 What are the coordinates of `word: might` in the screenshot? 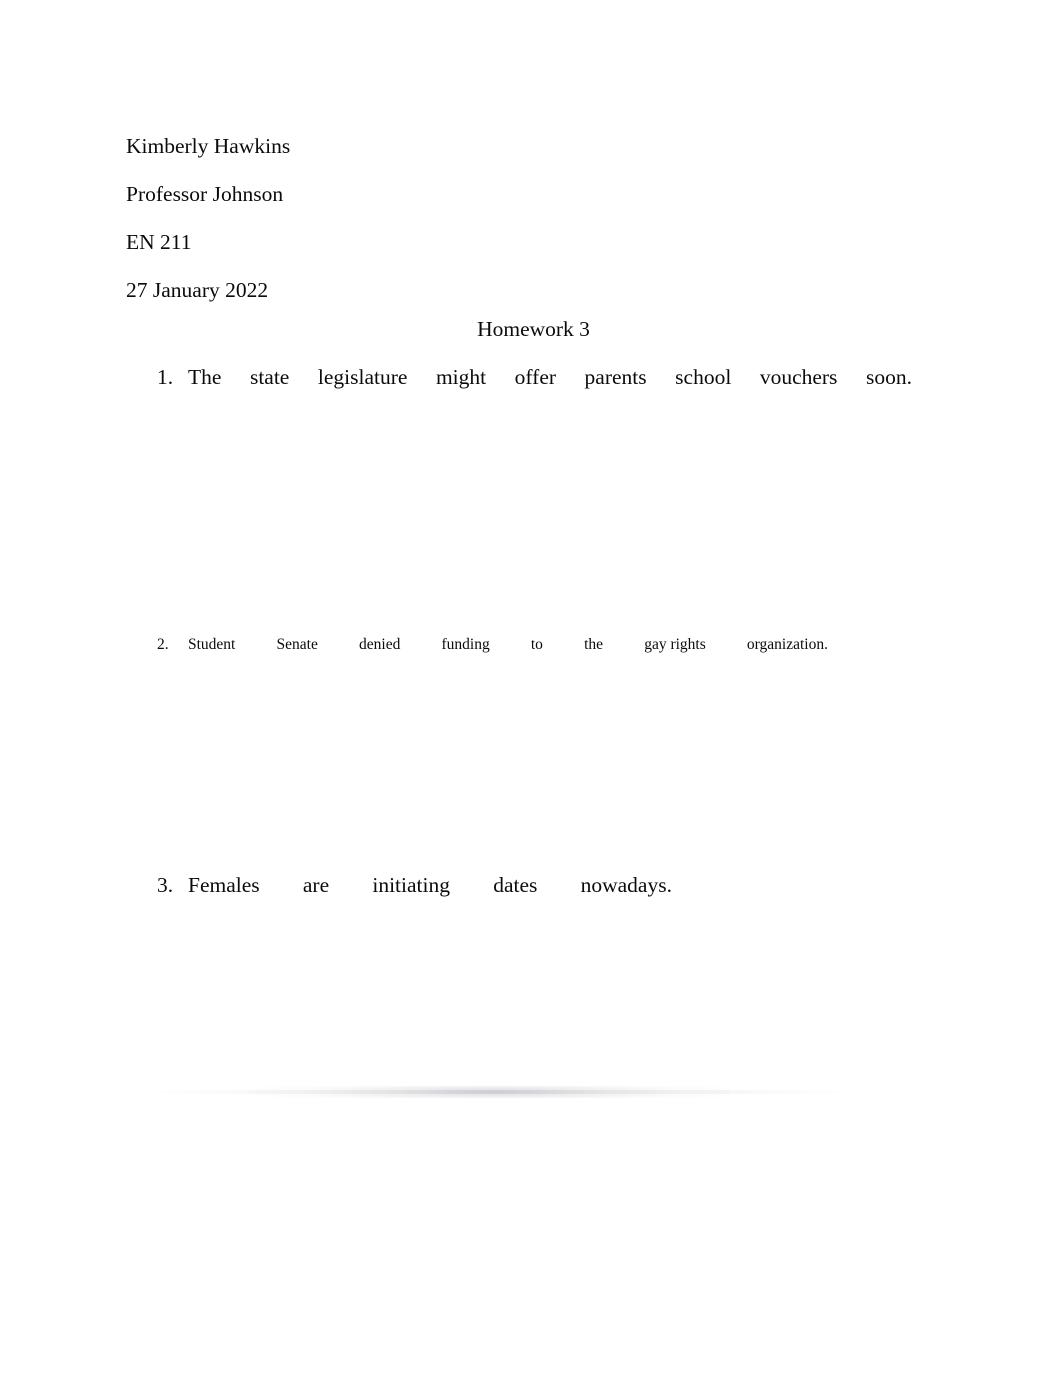 It's located at (461, 377).